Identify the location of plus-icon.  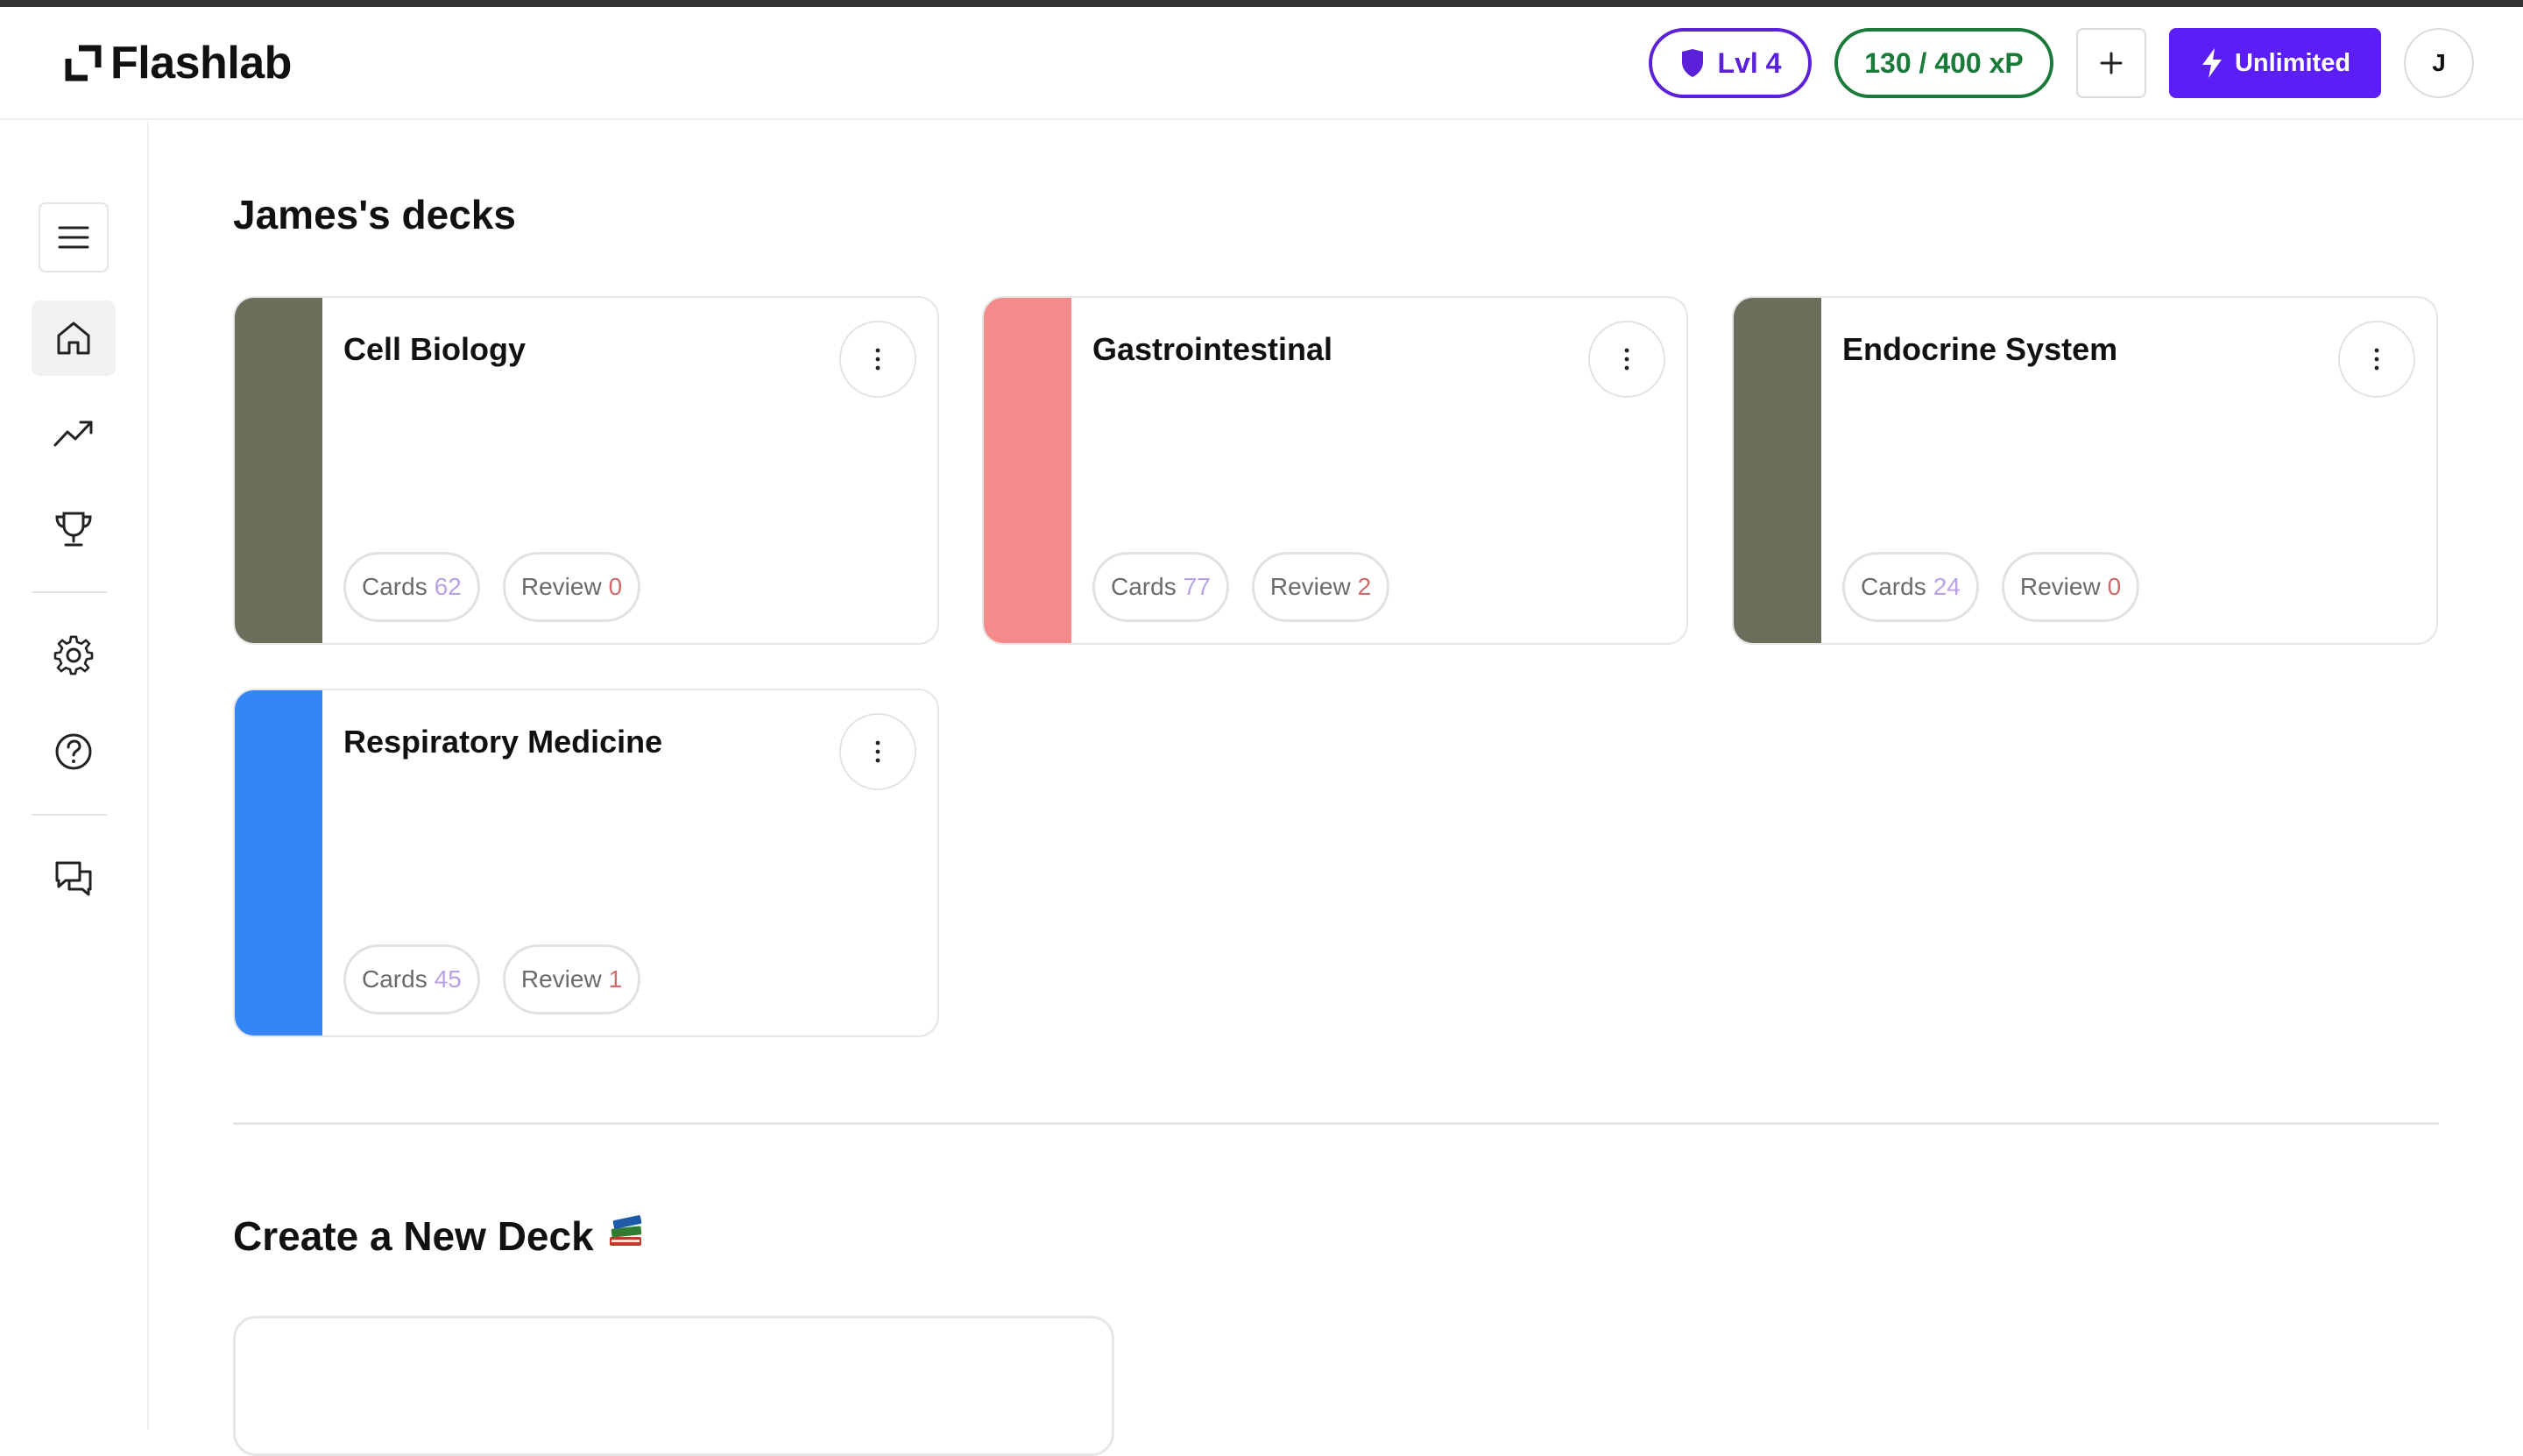
(2111, 63).